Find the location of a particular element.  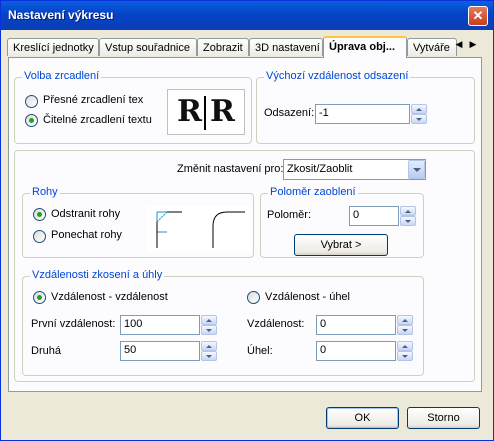

mirror-preview-left: R is located at coordinates (189, 111).